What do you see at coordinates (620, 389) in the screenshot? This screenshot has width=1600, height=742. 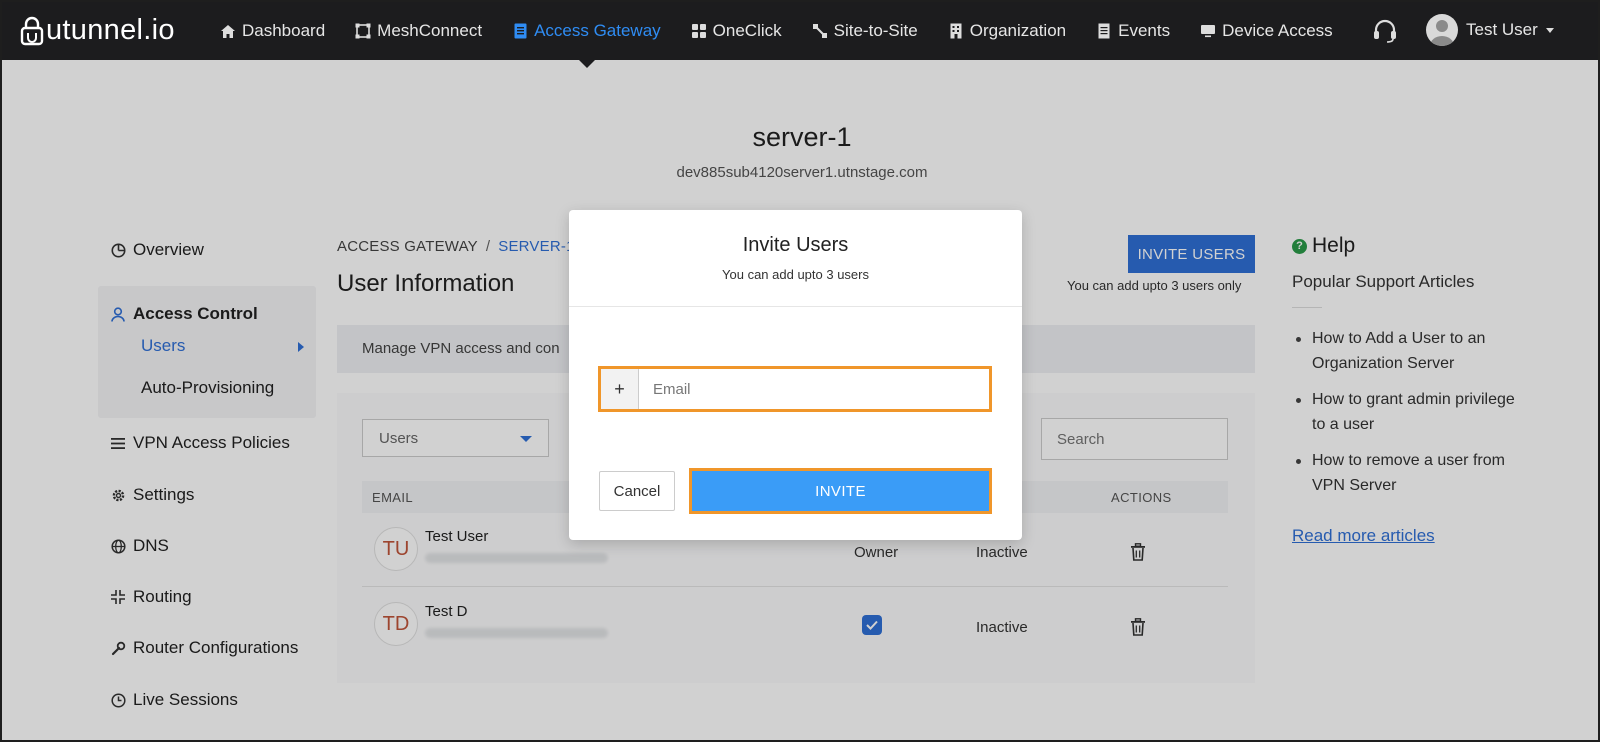 I see `add-email-button: +` at bounding box center [620, 389].